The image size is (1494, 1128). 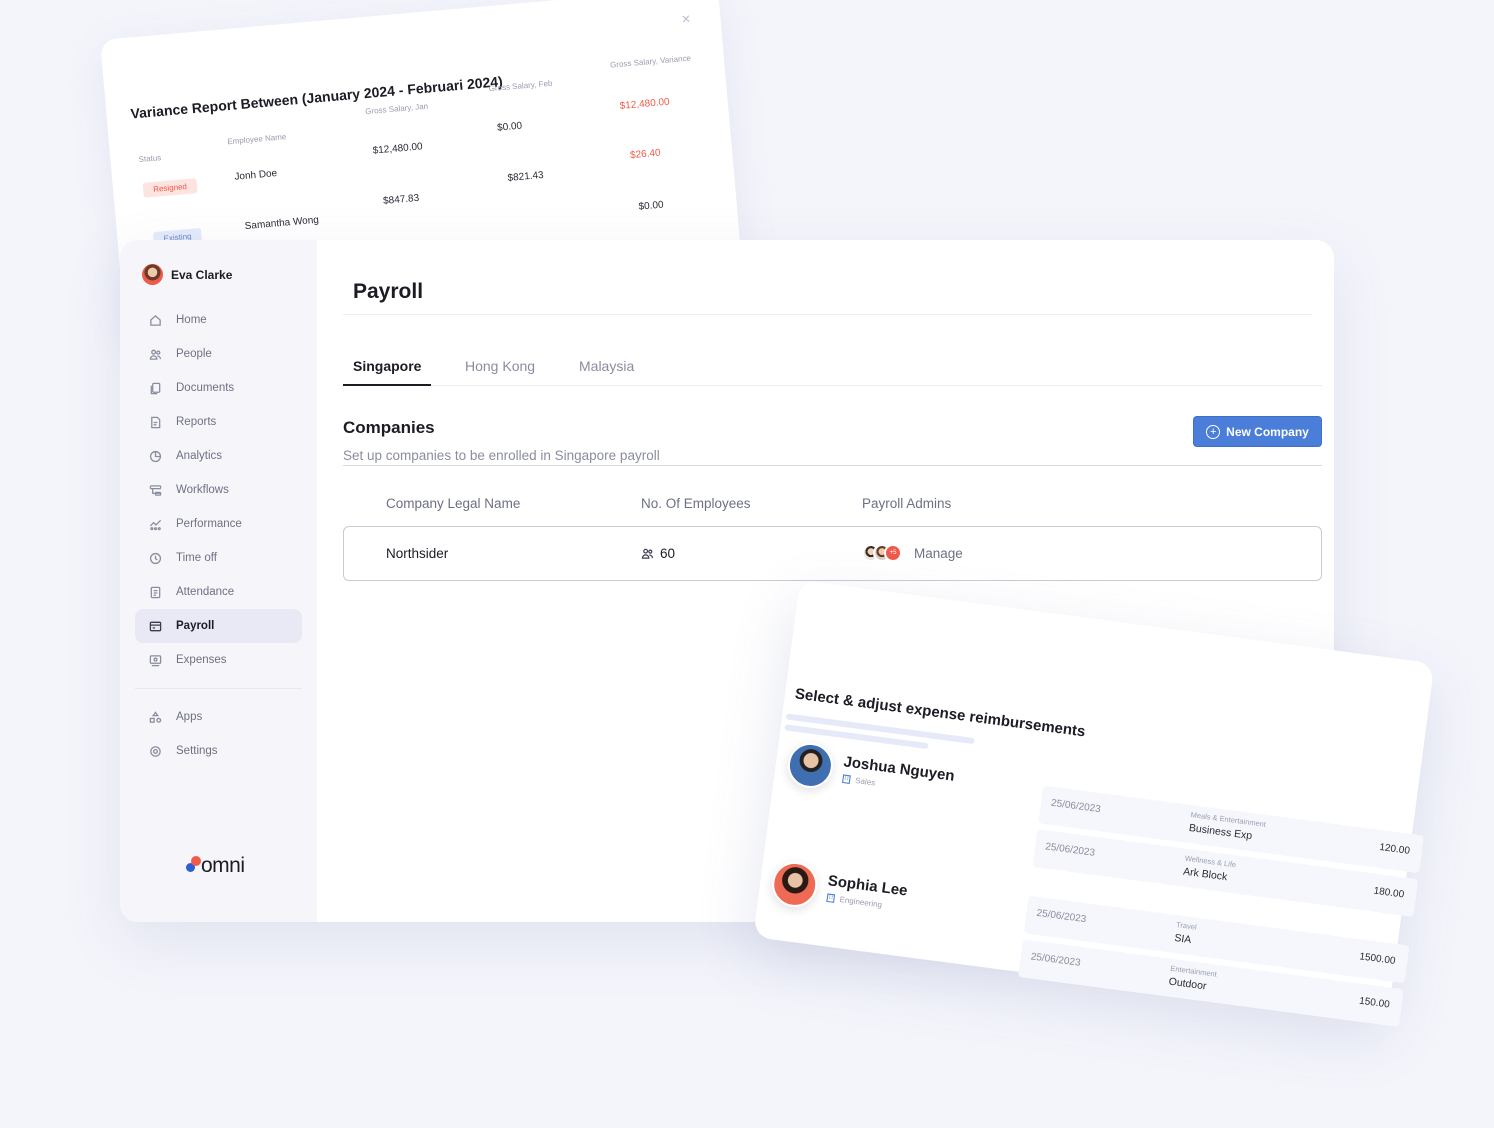 What do you see at coordinates (396, 109) in the screenshot?
I see `column-header-gross-jan: Gross Salary, Jan` at bounding box center [396, 109].